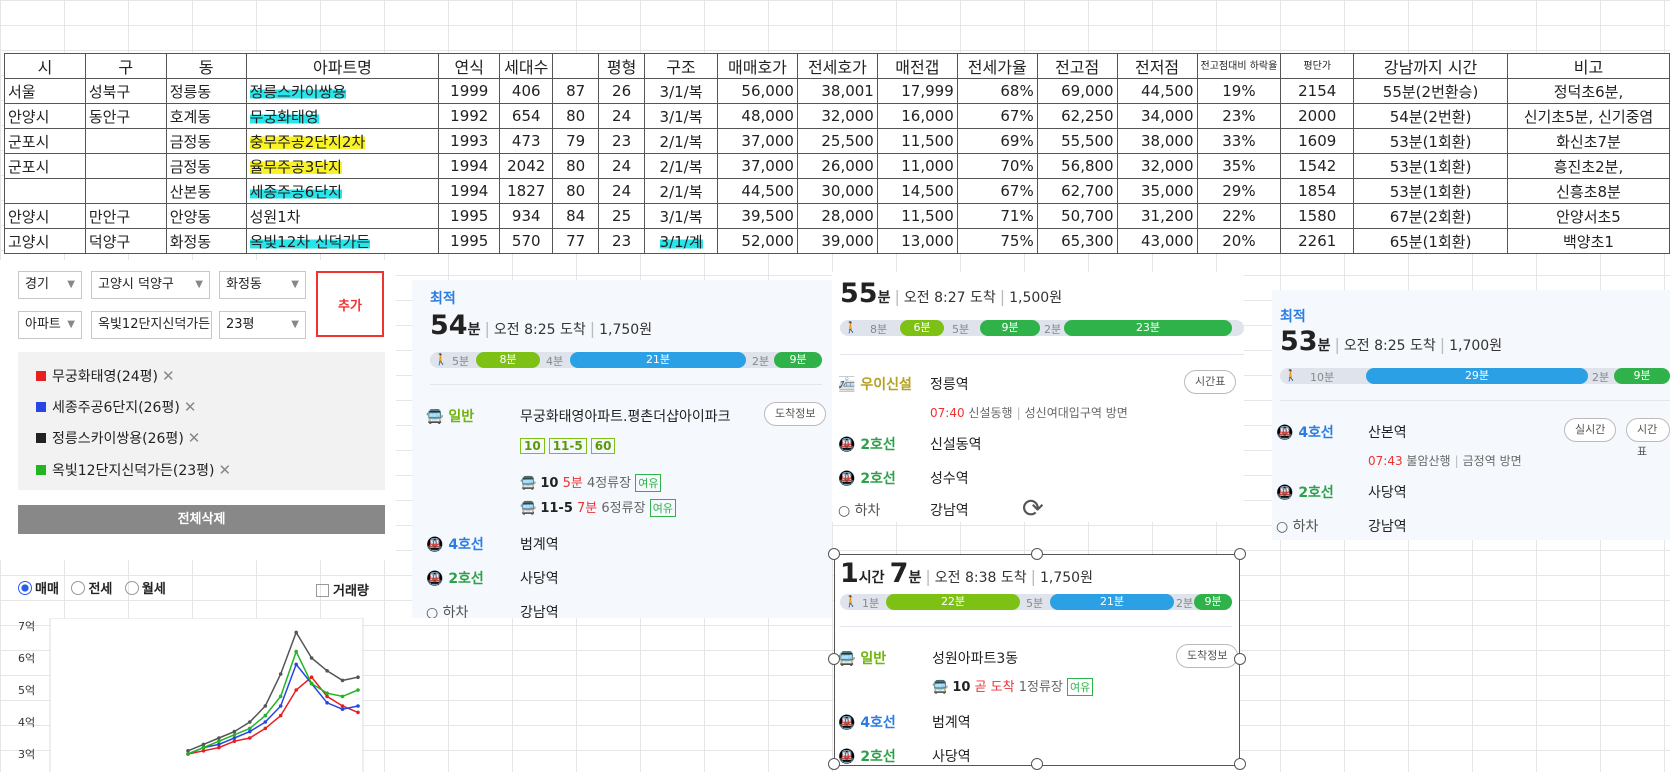  Describe the element at coordinates (91, 589) in the screenshot. I see `radio-jeonse: 전세` at that location.